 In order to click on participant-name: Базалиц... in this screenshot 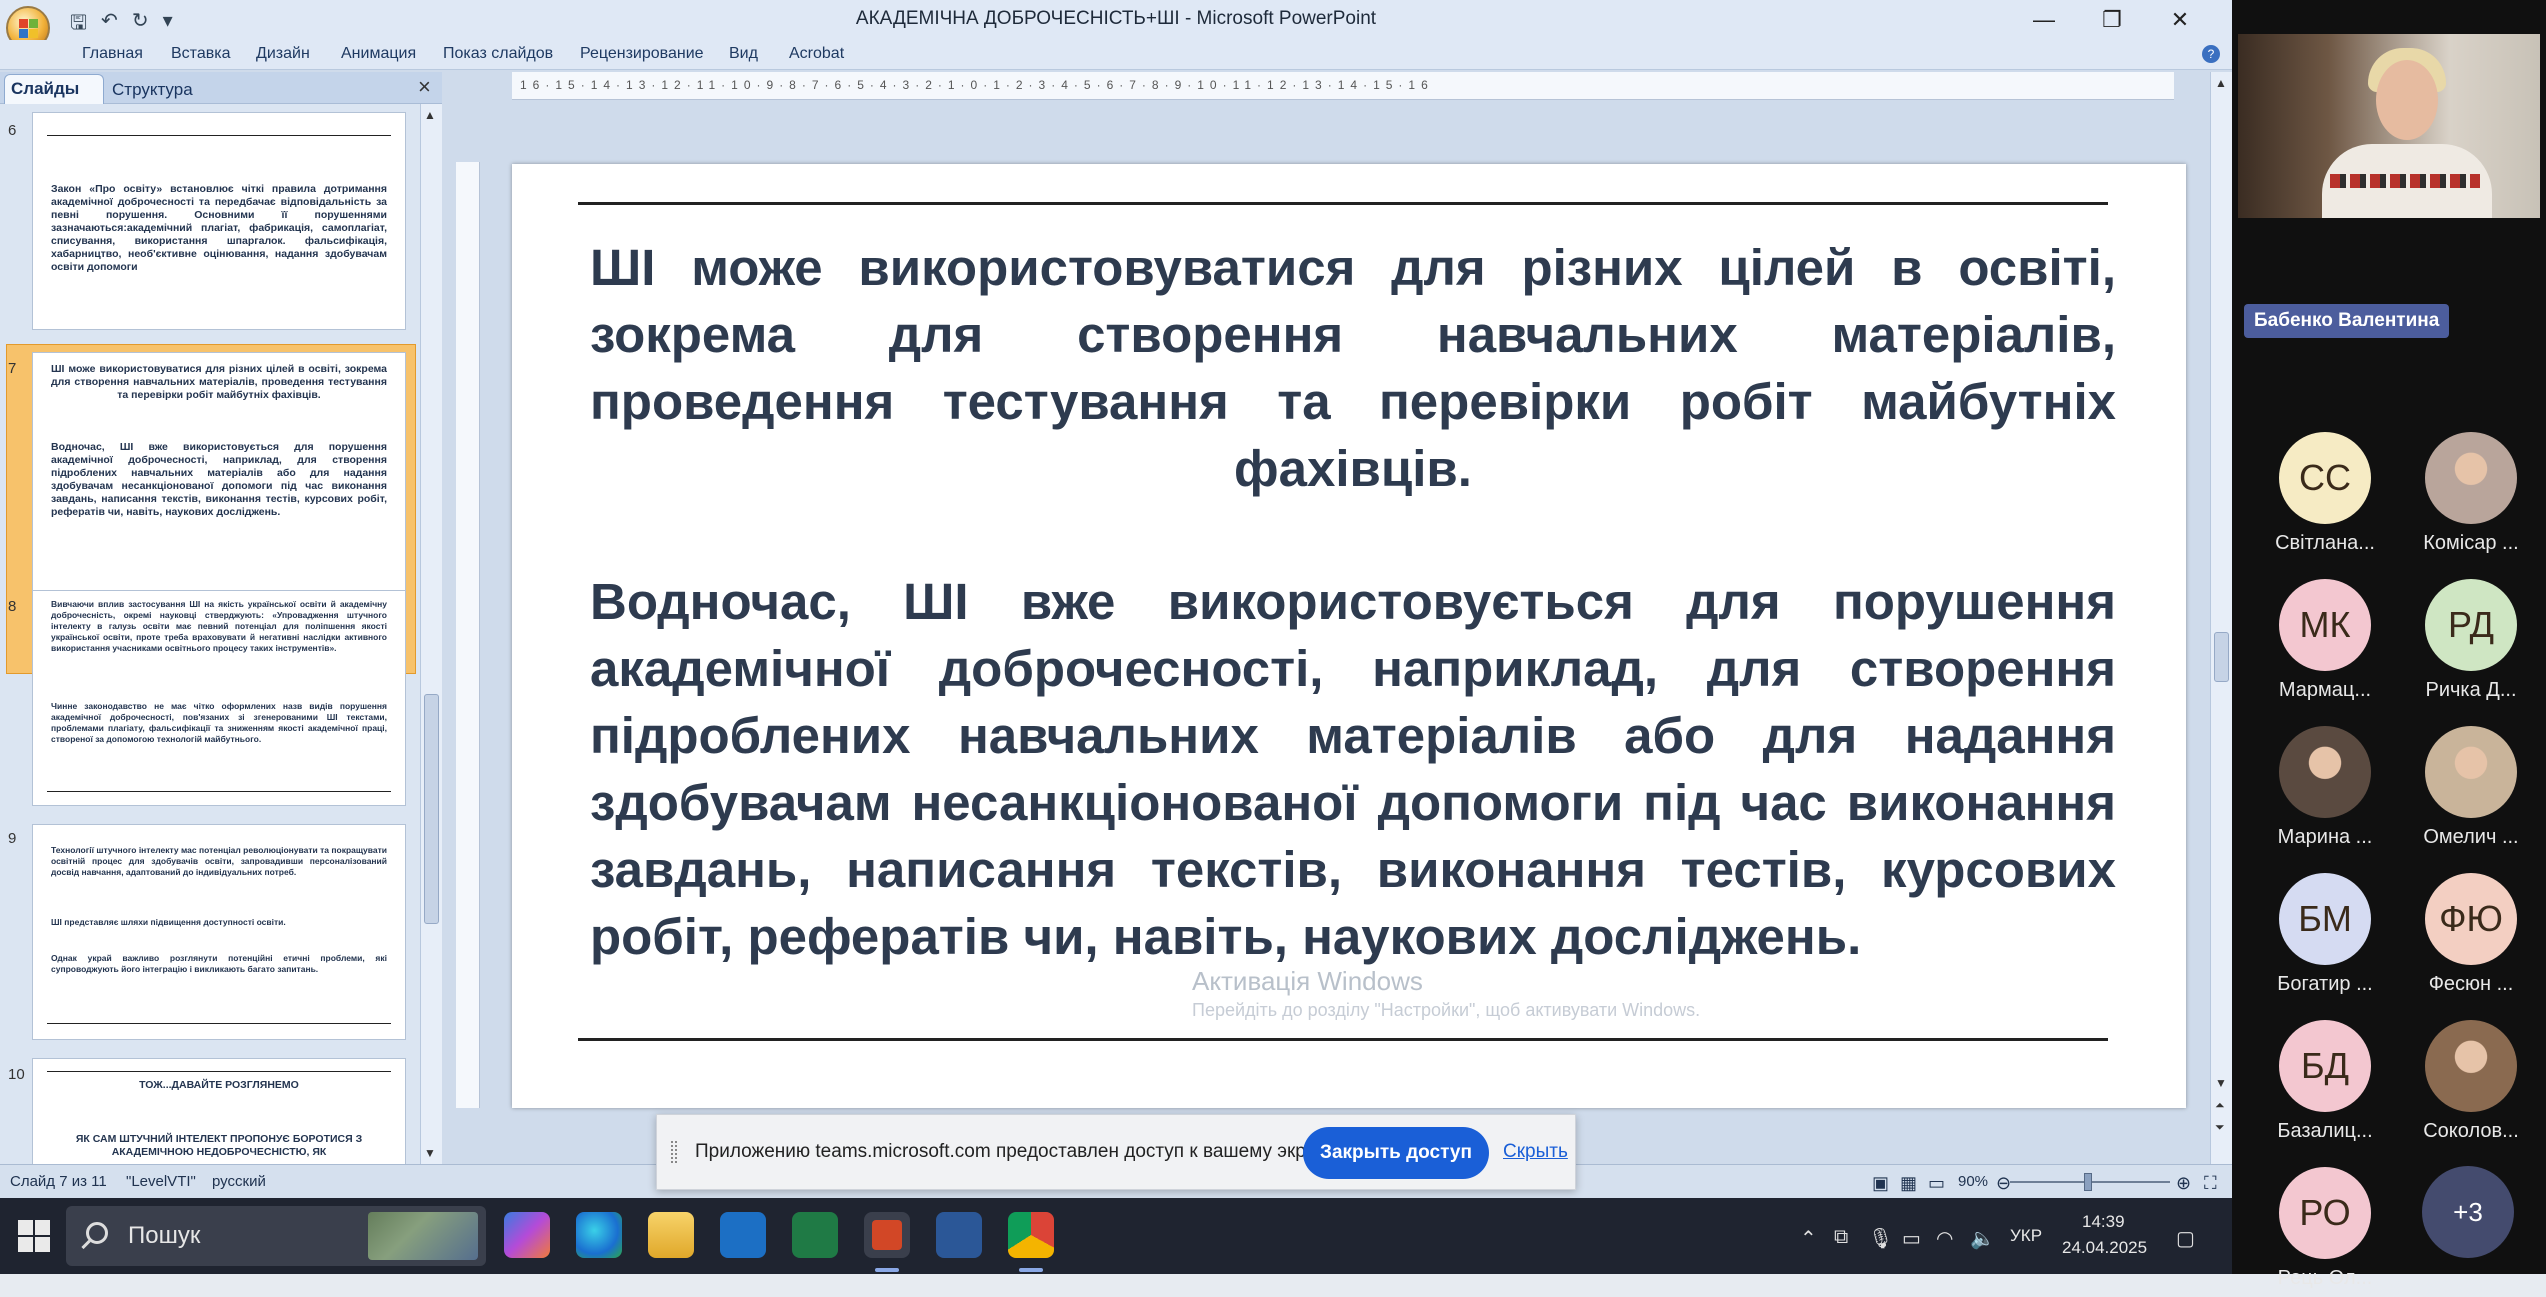, I will do `click(2325, 1131)`.